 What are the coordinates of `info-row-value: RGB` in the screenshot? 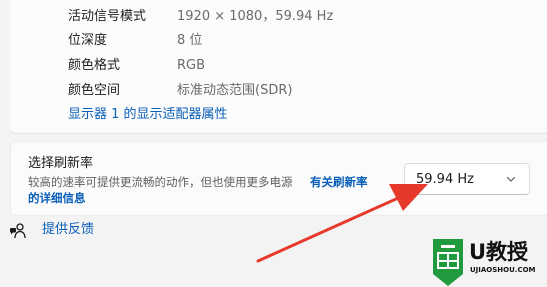 It's located at (191, 65).